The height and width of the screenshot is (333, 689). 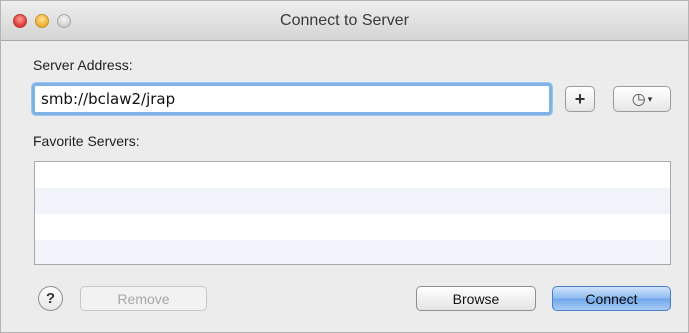 I want to click on favorite-servers-label: Favorite Servers:, so click(x=86, y=141).